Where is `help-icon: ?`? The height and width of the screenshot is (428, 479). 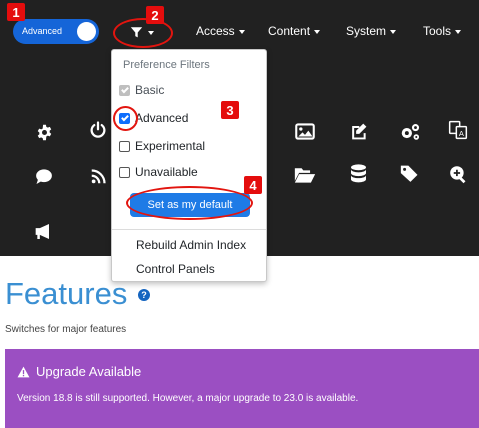 help-icon: ? is located at coordinates (144, 295).